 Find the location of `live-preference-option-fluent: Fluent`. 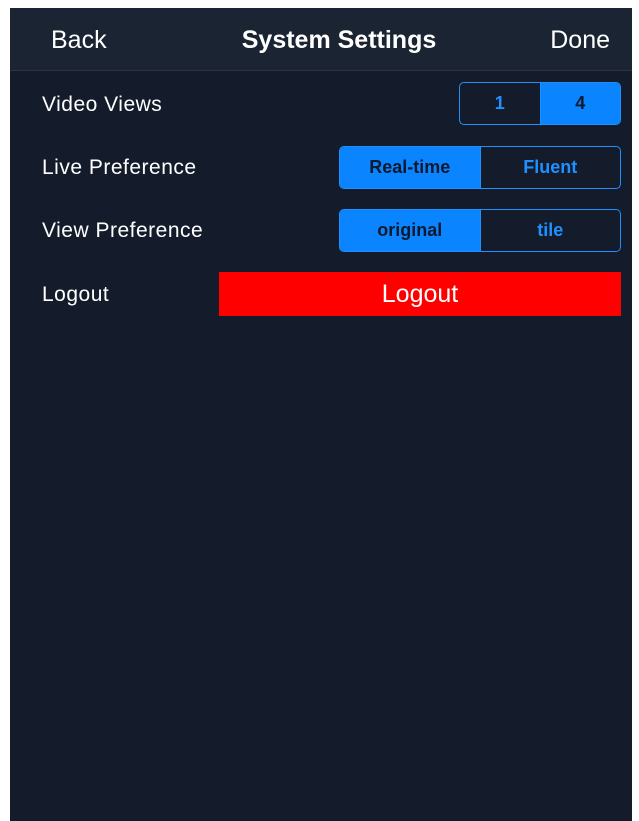

live-preference-option-fluent: Fluent is located at coordinates (550, 167).